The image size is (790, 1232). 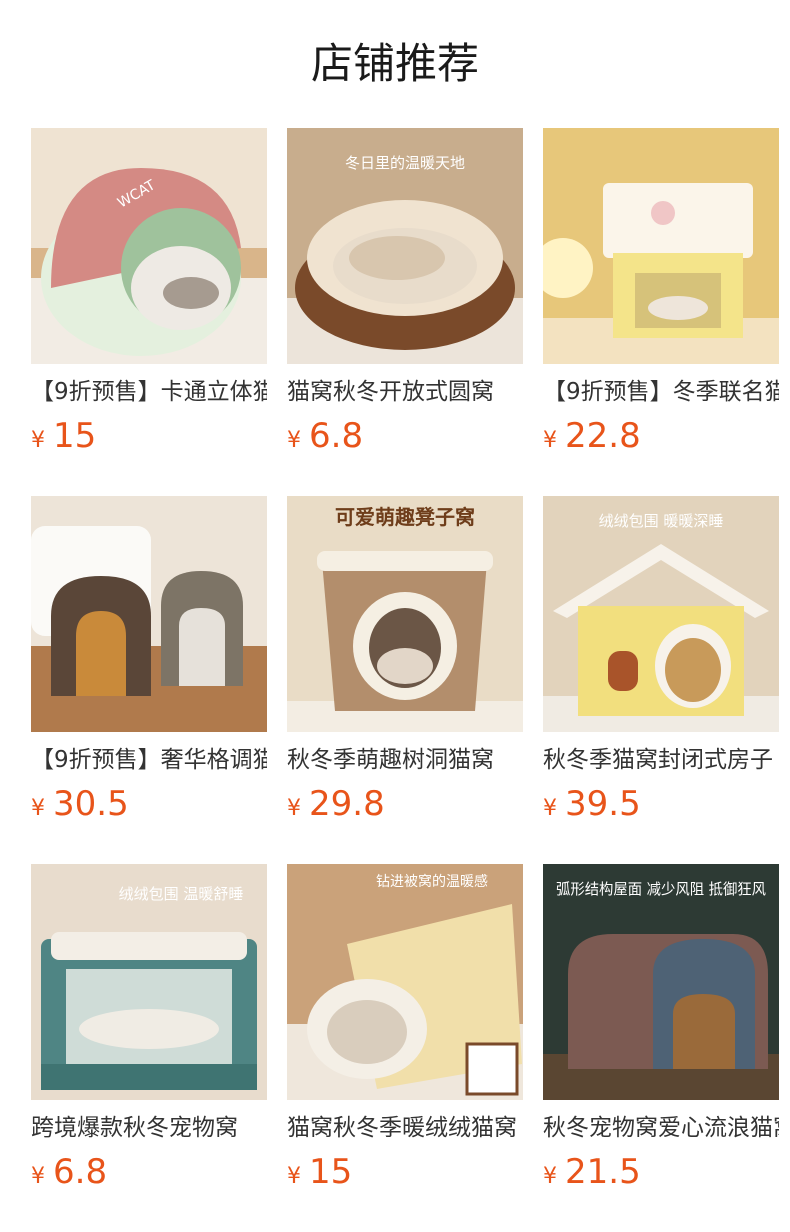 I want to click on product-card: 绒绒包围 暖暖深睡 秋冬季猫窝封闭式房子 ¥39.5, so click(x=661, y=663).